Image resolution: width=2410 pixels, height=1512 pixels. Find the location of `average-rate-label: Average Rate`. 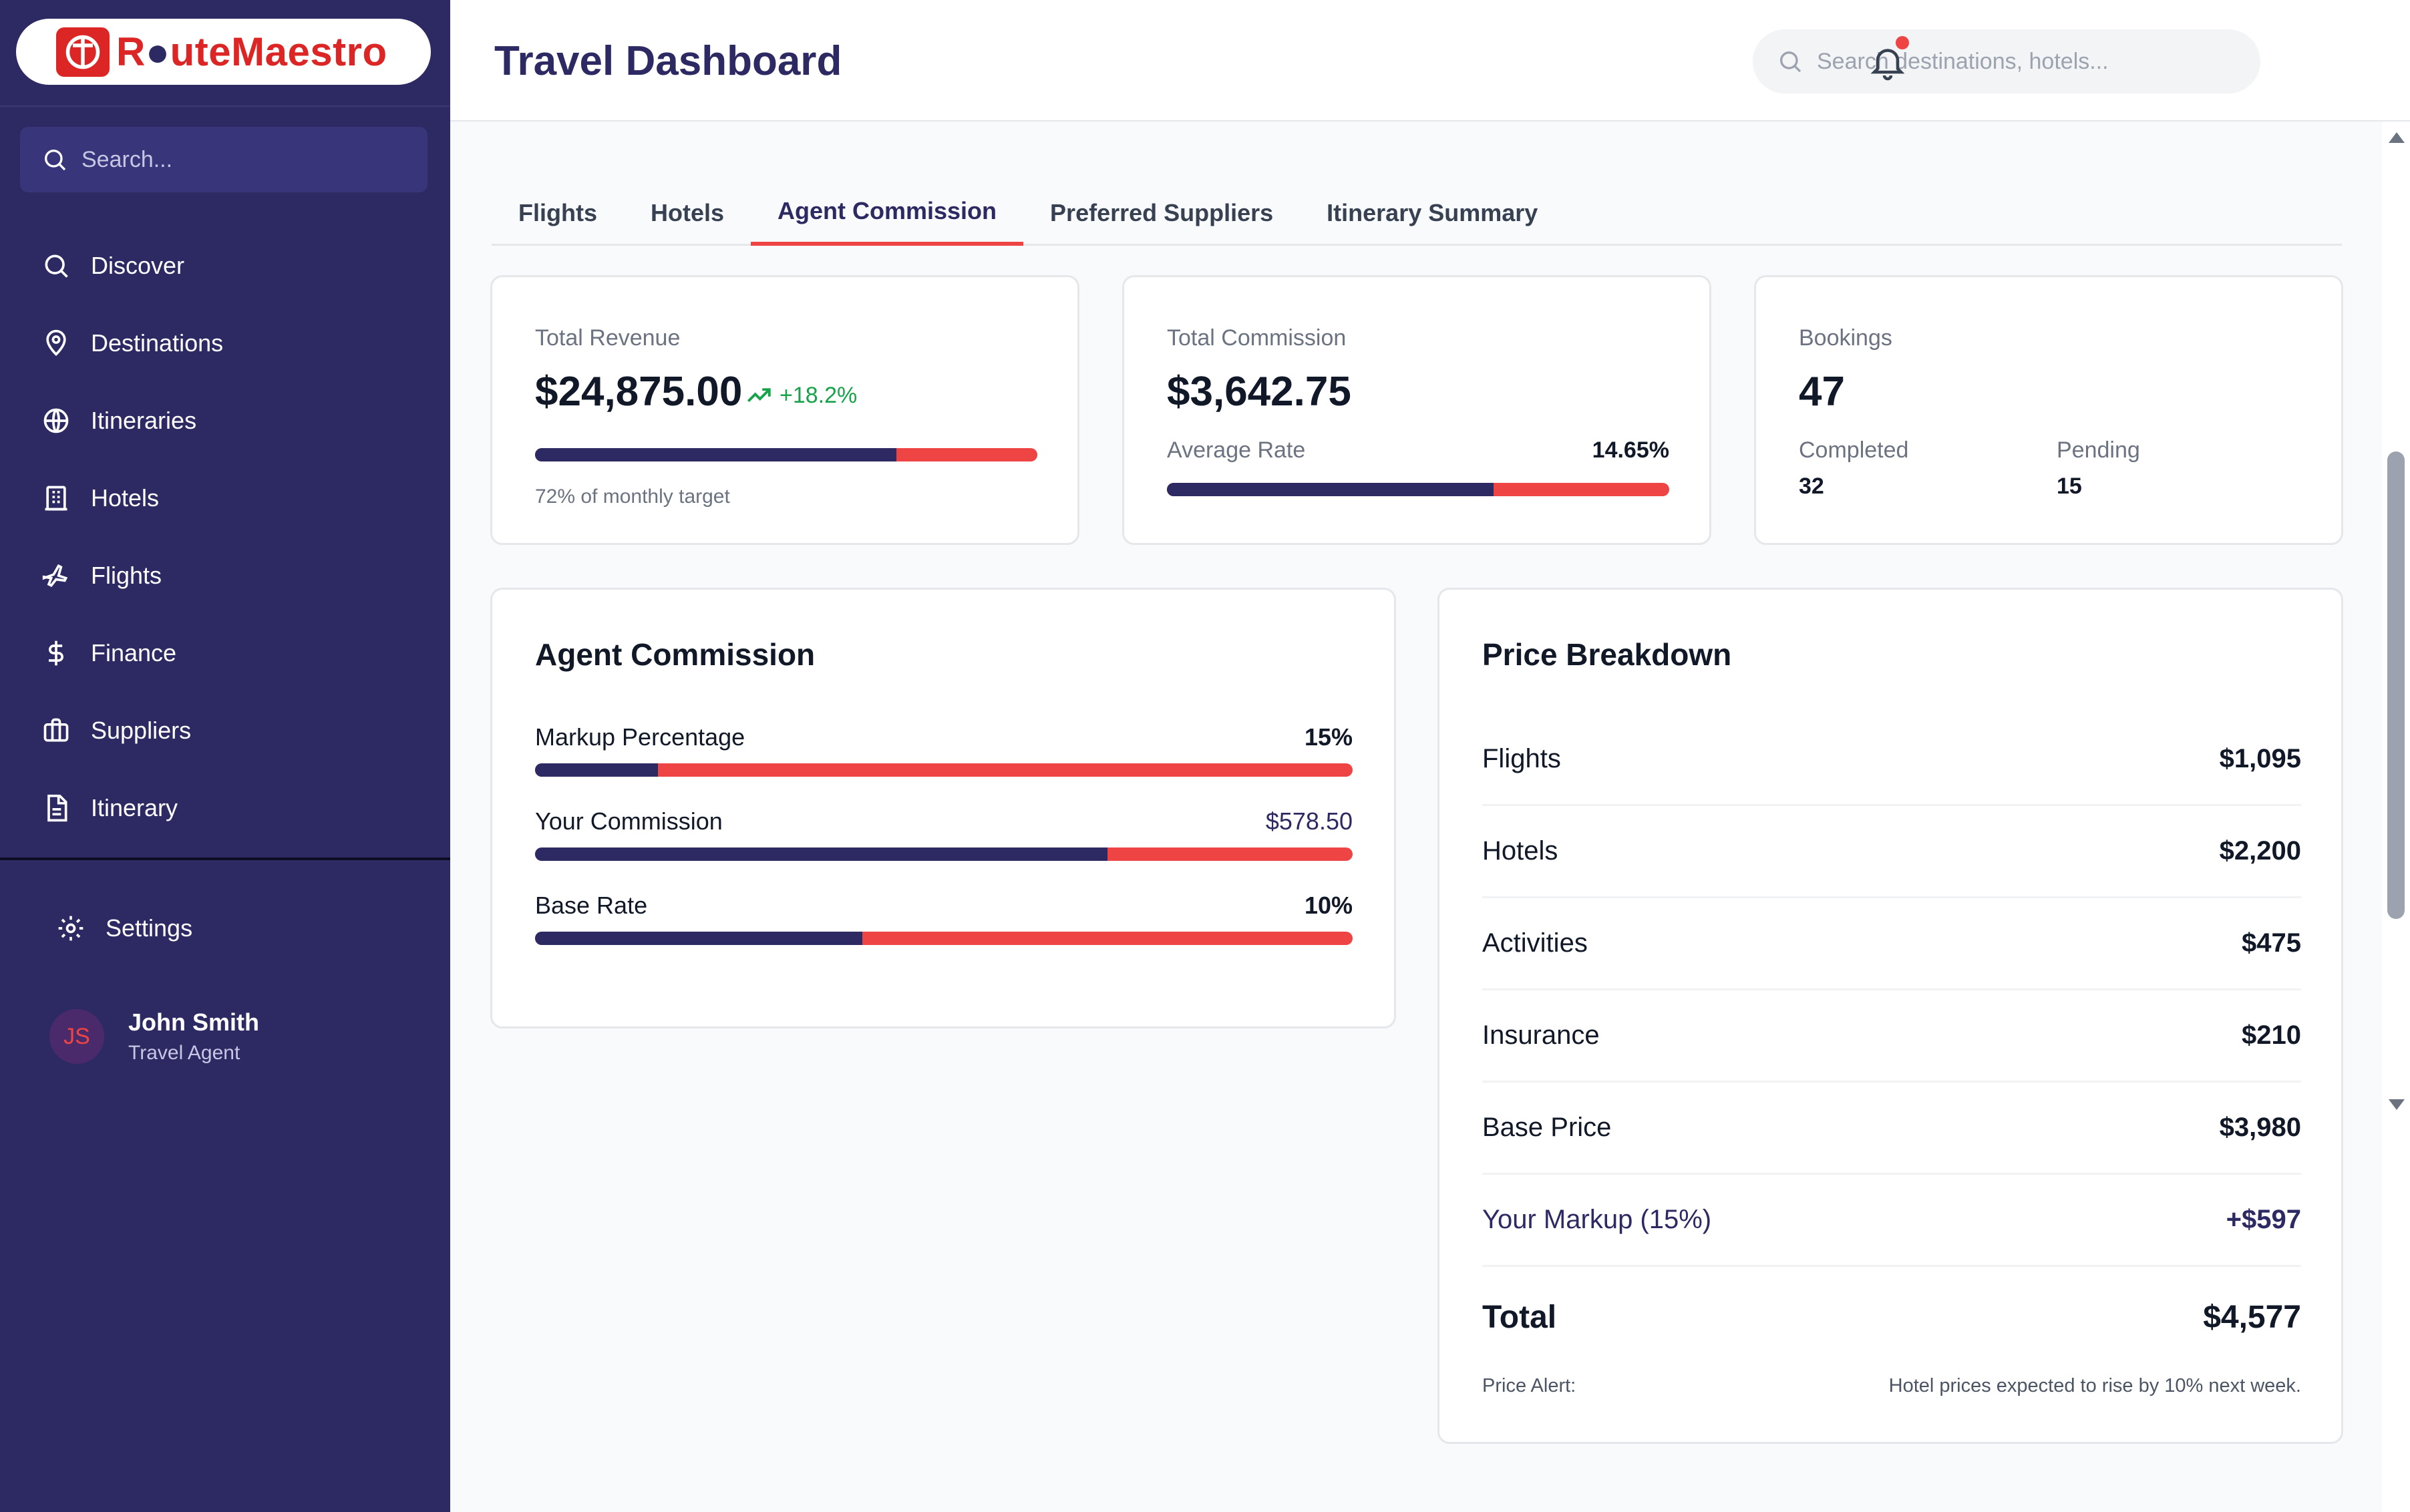

average-rate-label: Average Rate is located at coordinates (1236, 450).